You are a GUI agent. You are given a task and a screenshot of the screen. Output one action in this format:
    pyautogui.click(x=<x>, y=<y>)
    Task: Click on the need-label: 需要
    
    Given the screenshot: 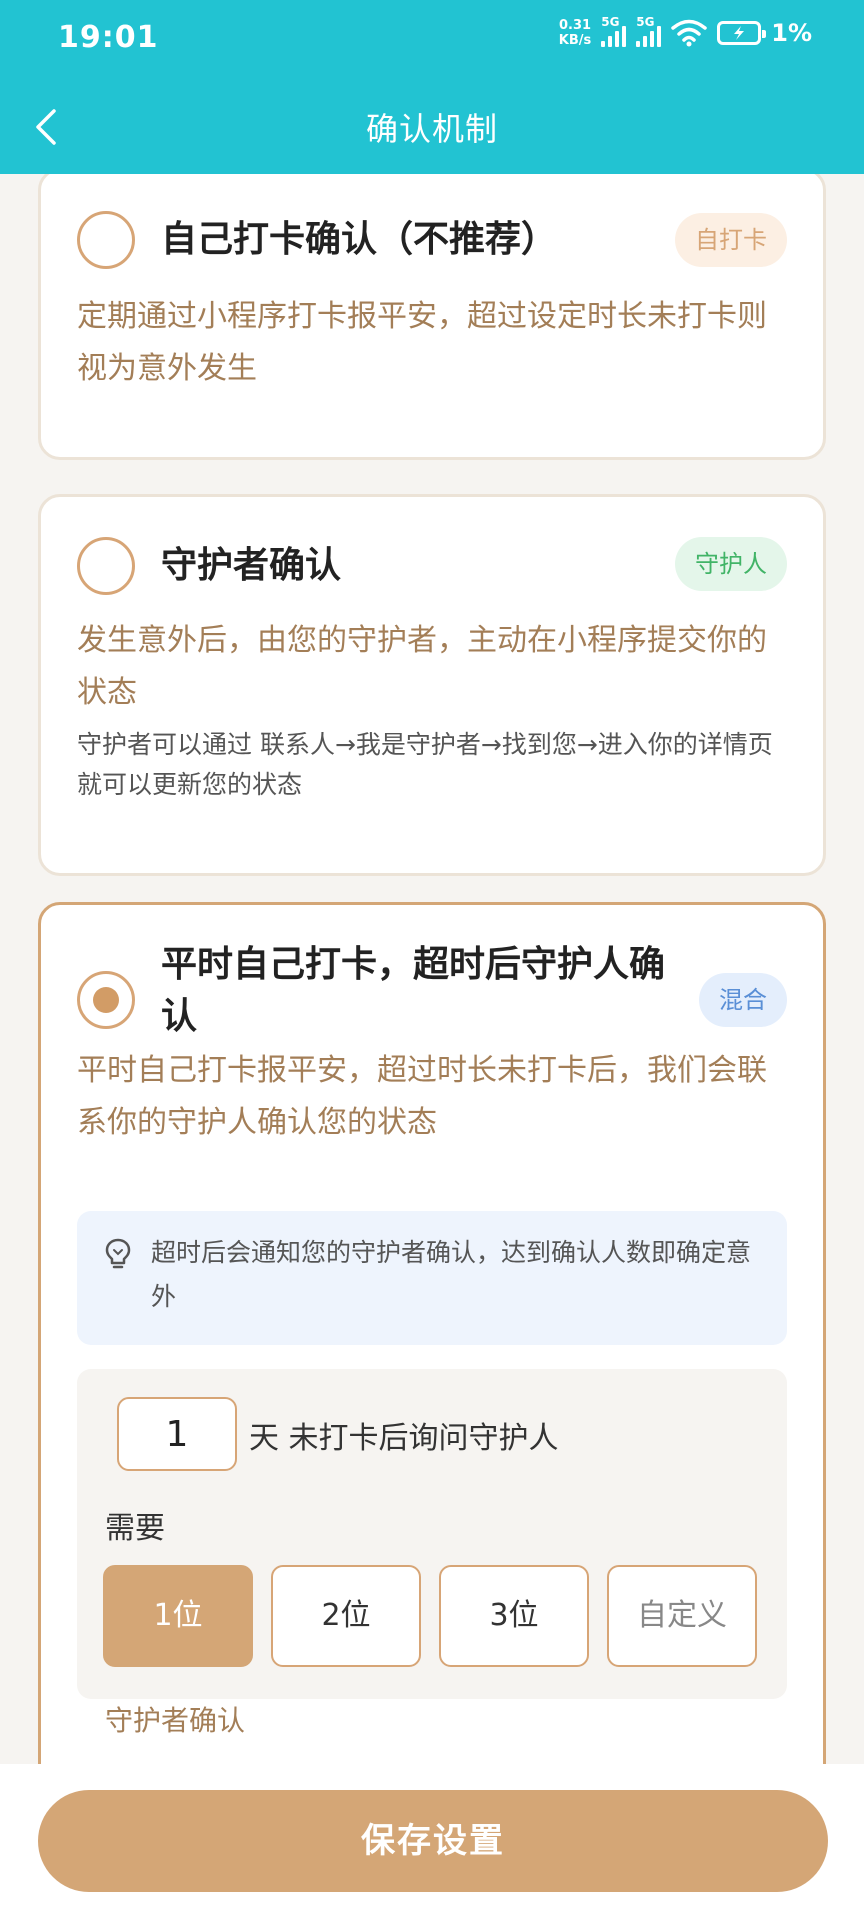 What is the action you would take?
    pyautogui.click(x=135, y=1528)
    